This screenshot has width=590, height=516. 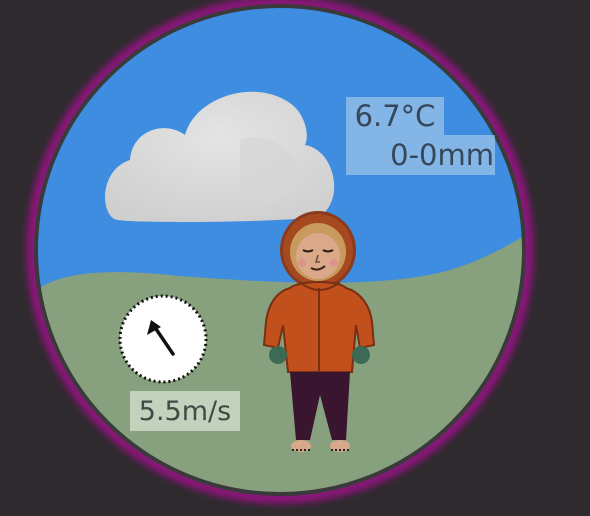 What do you see at coordinates (420, 155) in the screenshot?
I see `precipitation-label: 0-0mm` at bounding box center [420, 155].